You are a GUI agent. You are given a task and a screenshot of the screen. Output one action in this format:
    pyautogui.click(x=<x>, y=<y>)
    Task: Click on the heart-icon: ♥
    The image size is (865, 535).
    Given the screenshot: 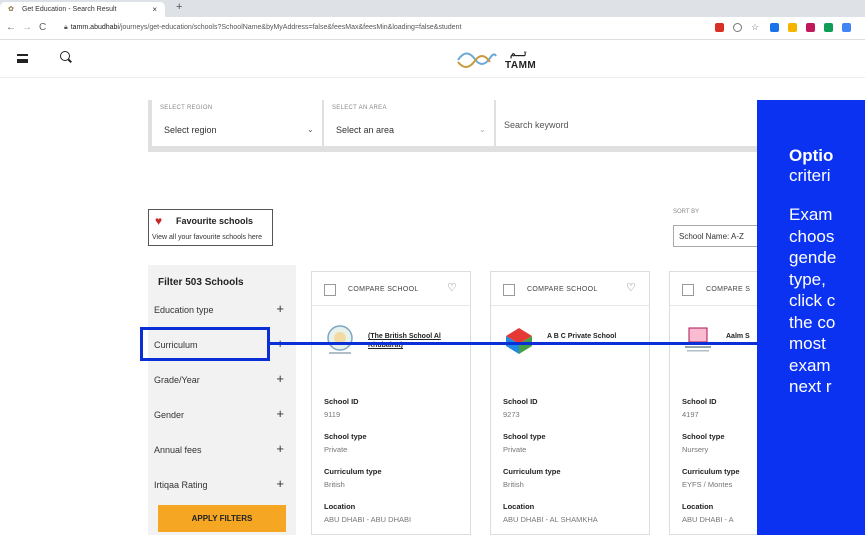 What is the action you would take?
    pyautogui.click(x=159, y=221)
    